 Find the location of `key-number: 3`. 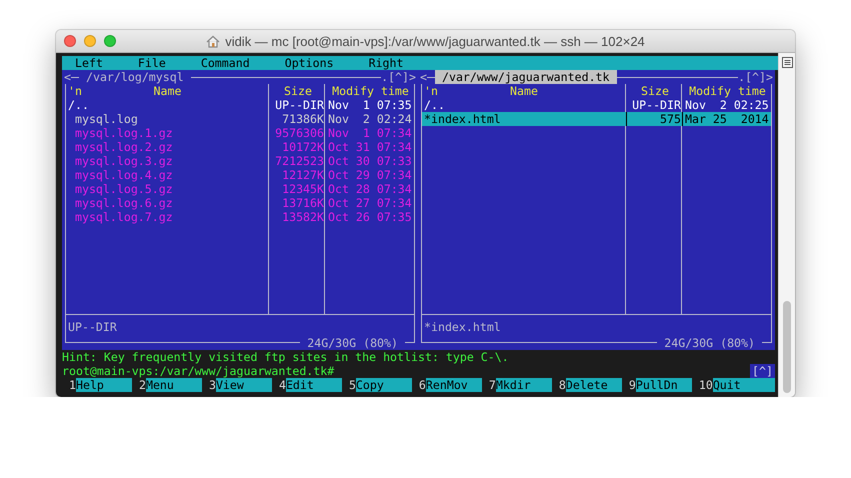

key-number: 3 is located at coordinates (212, 385).